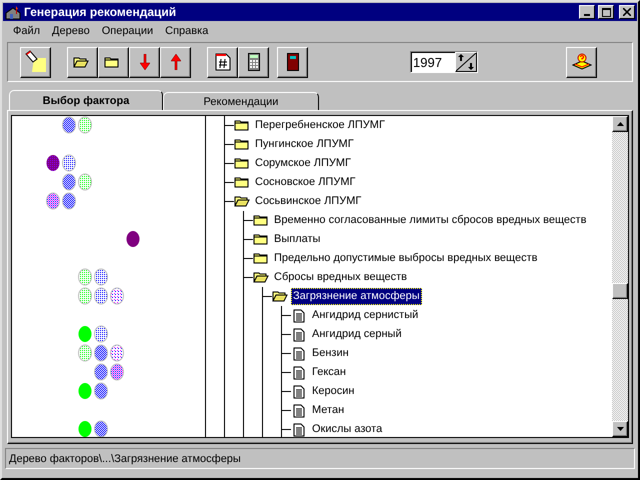  I want to click on app-icon, so click(13, 12).